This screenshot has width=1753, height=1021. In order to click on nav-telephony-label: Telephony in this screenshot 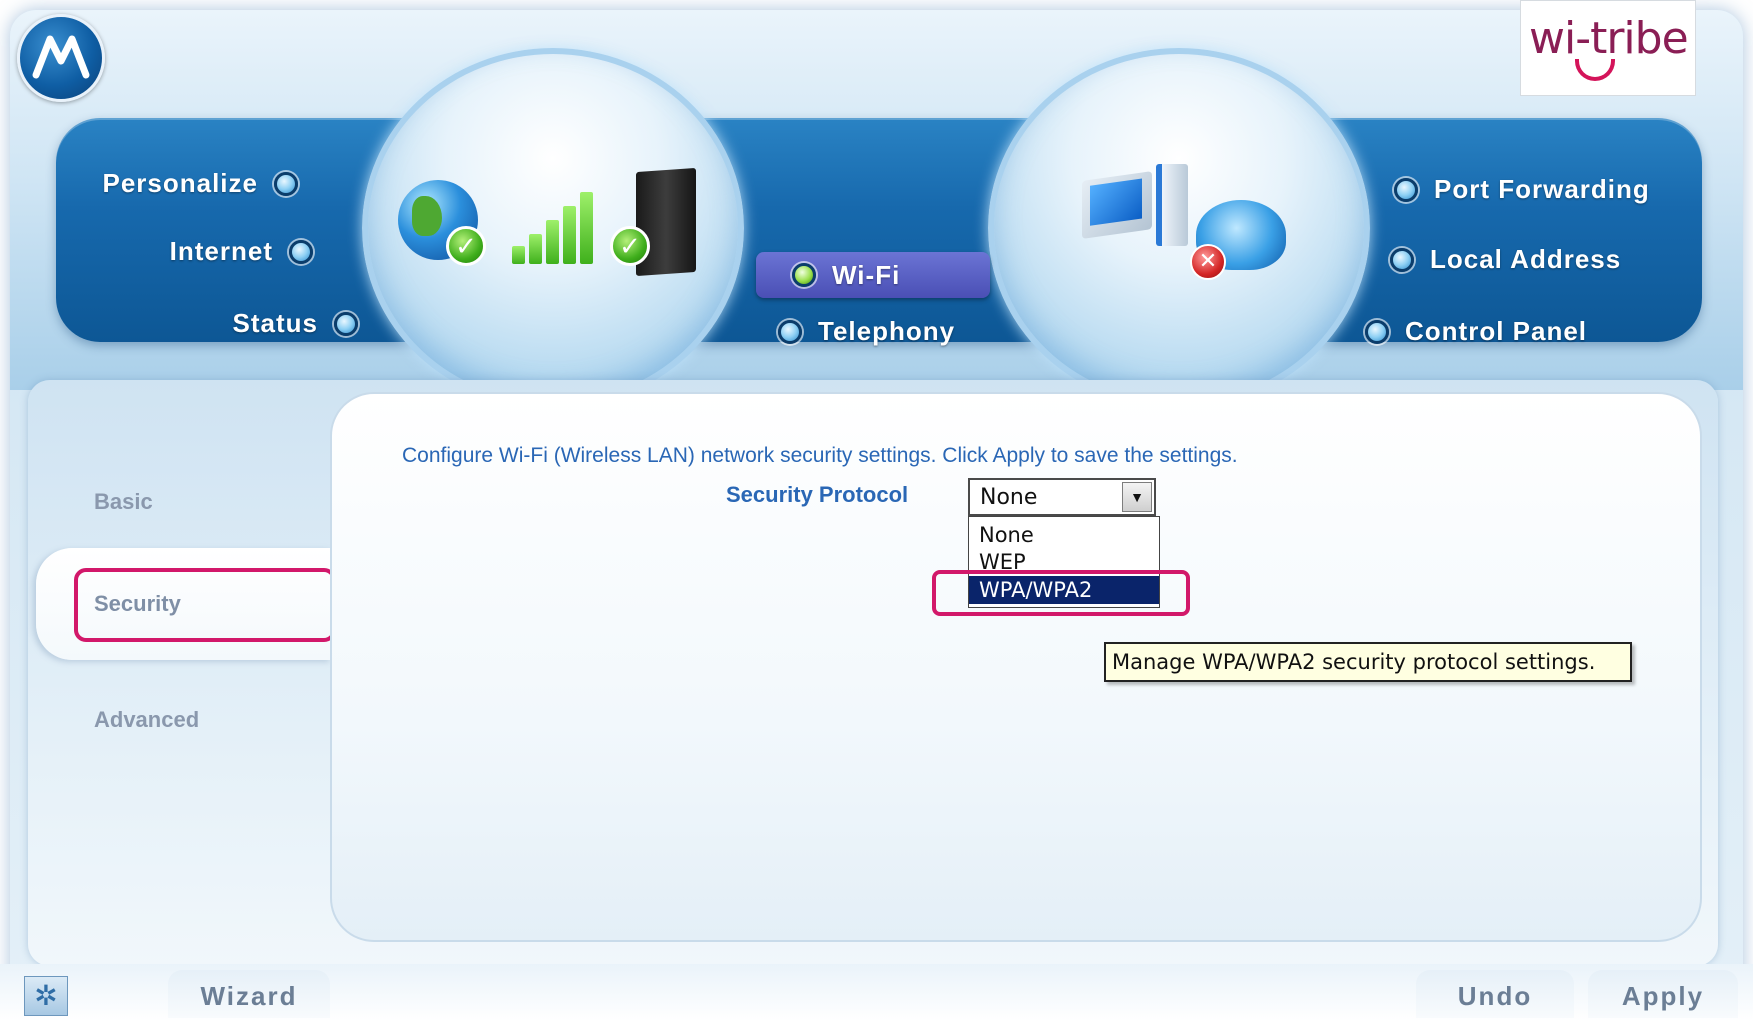, I will do `click(887, 331)`.